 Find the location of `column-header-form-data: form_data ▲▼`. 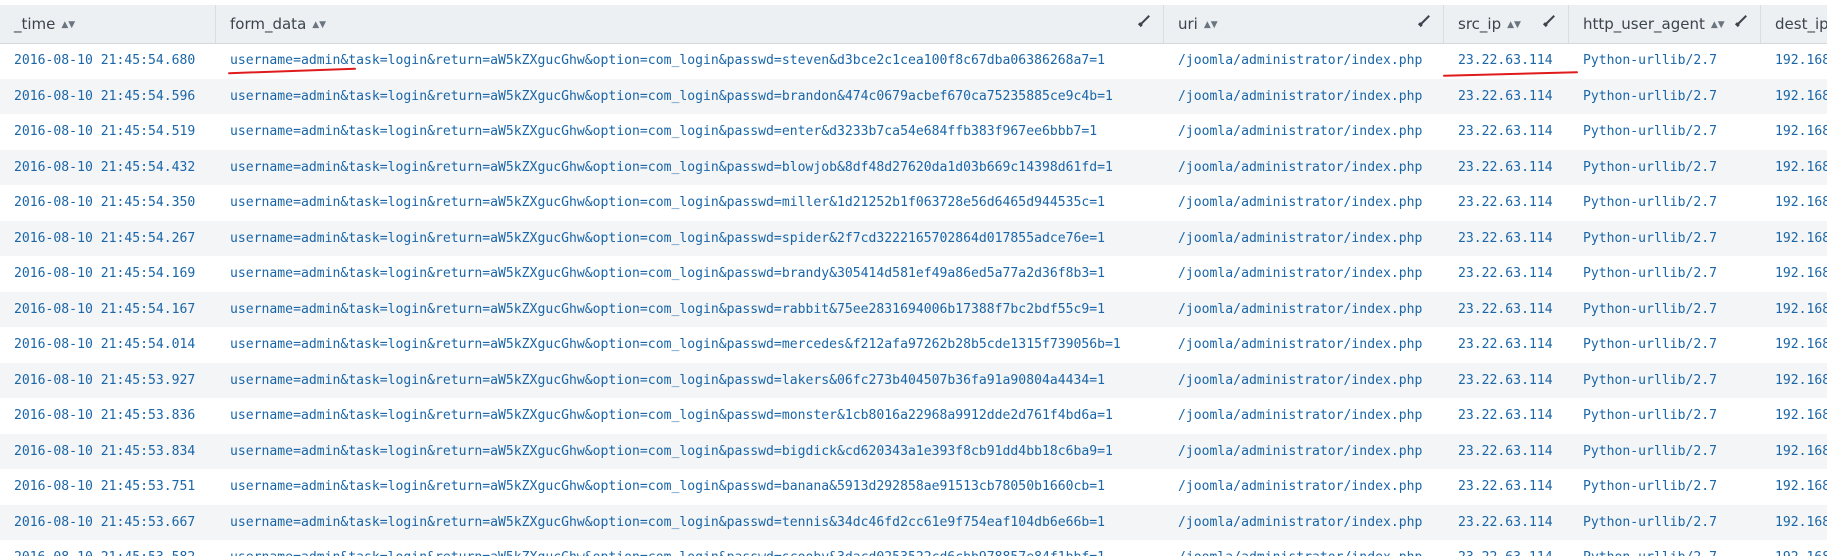

column-header-form-data: form_data ▲▼ is located at coordinates (690, 24).